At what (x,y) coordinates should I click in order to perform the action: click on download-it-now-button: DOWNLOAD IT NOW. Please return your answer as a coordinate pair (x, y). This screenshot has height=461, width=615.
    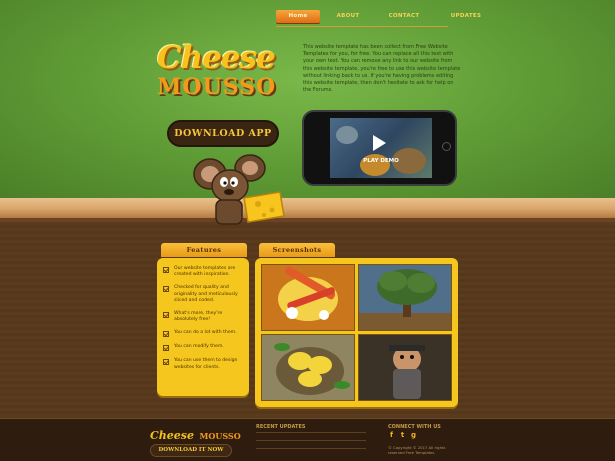
    Looking at the image, I should click on (191, 450).